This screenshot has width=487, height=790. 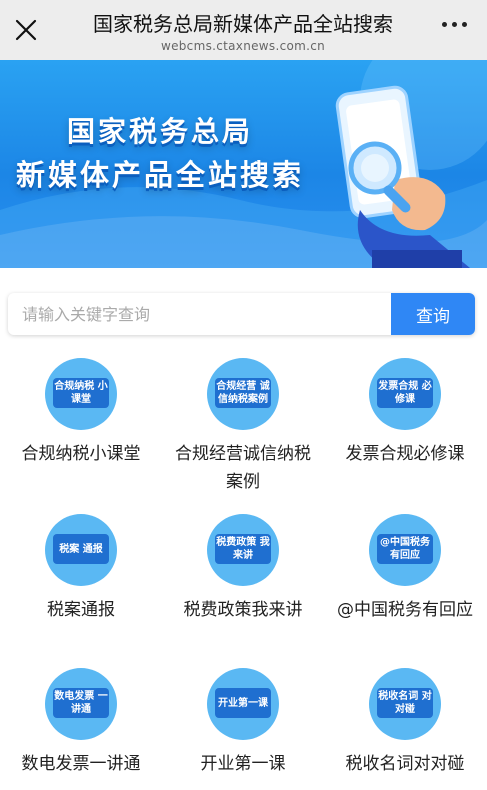 I want to click on grid-item-label: 税收名词对对碰, so click(x=405, y=764).